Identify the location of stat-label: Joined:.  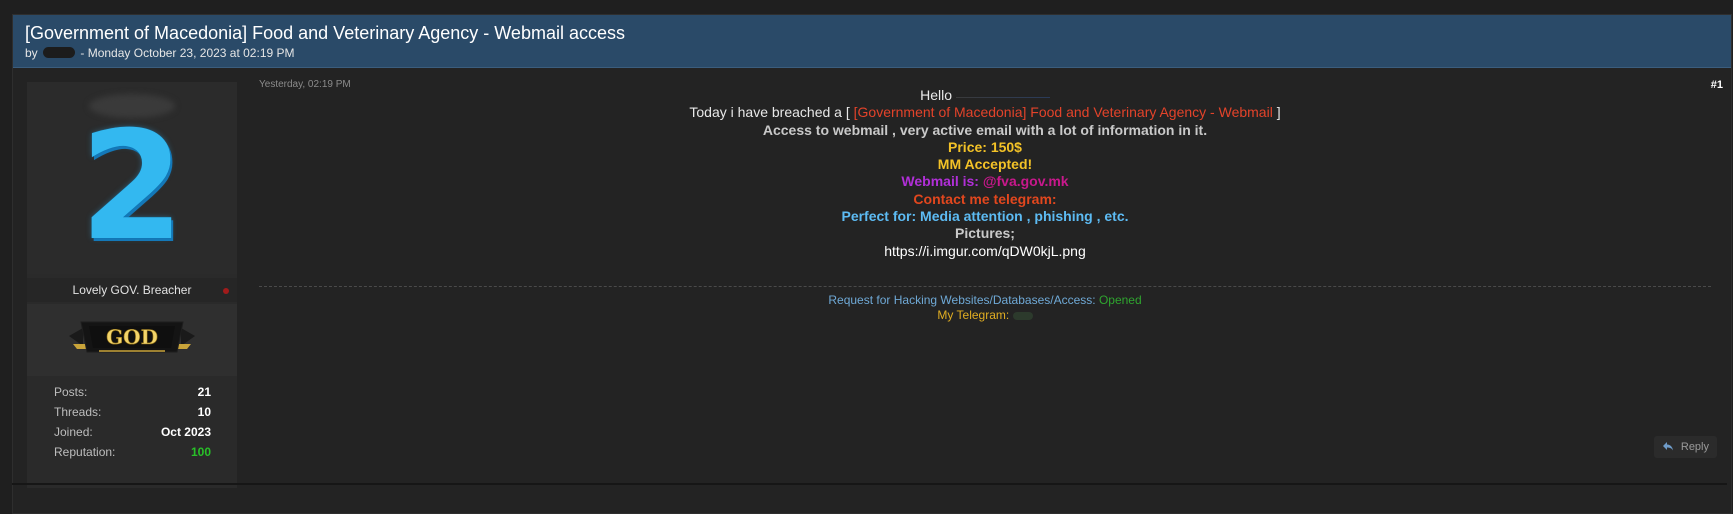
(73, 432).